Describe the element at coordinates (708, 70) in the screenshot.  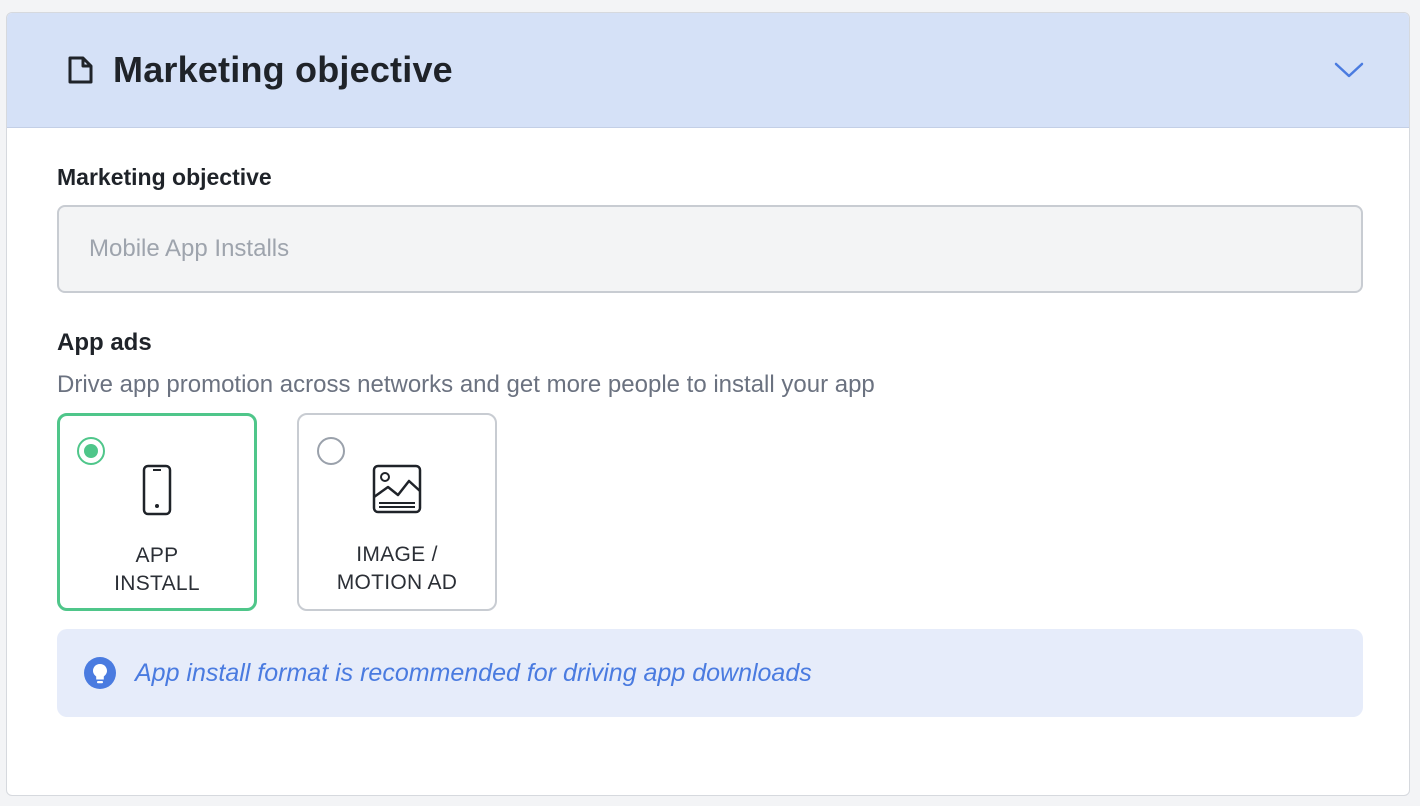
I see `panel-header: Marketing objective` at that location.